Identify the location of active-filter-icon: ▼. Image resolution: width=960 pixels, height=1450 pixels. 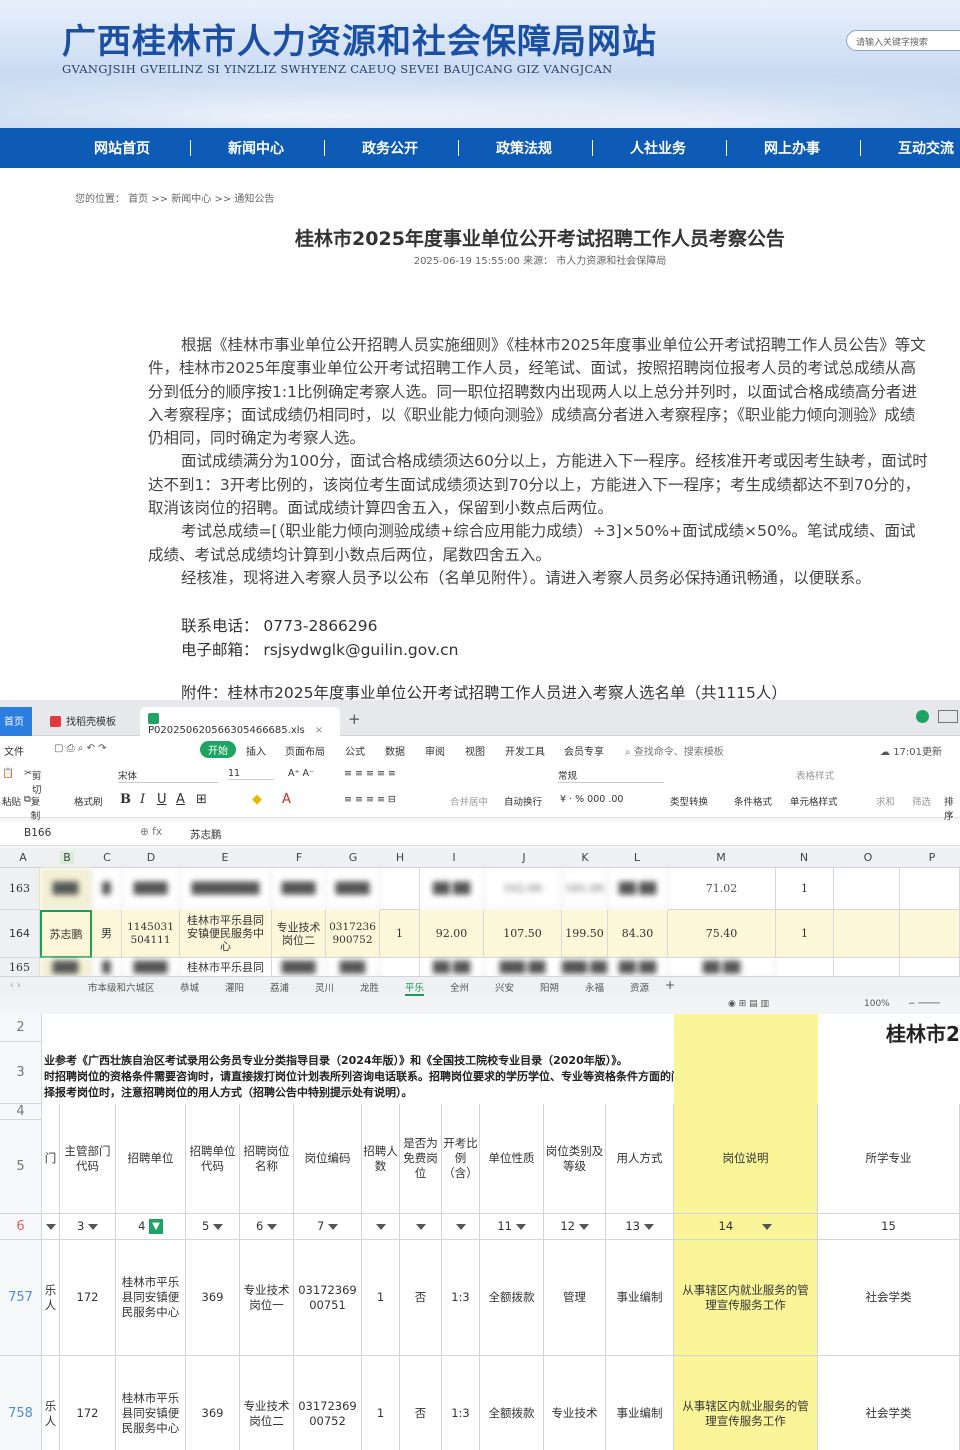
(156, 1226).